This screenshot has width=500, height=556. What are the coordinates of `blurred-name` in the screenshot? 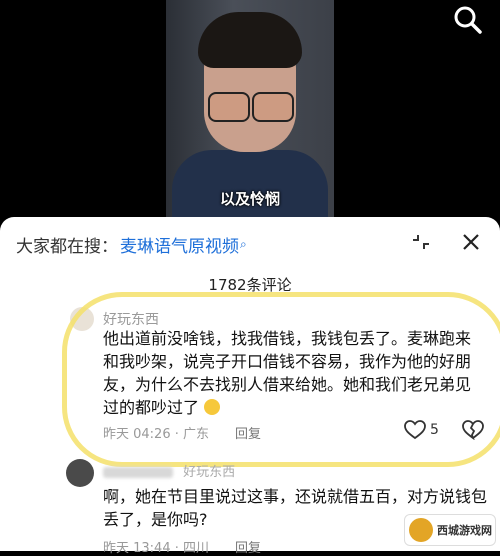 It's located at (138, 472).